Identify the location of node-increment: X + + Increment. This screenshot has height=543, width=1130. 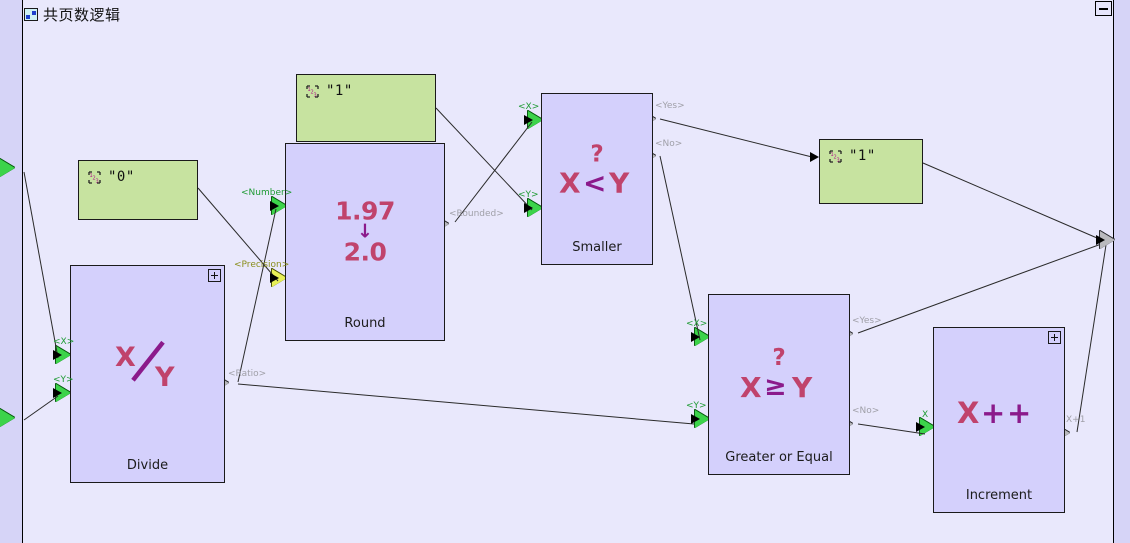
(999, 420).